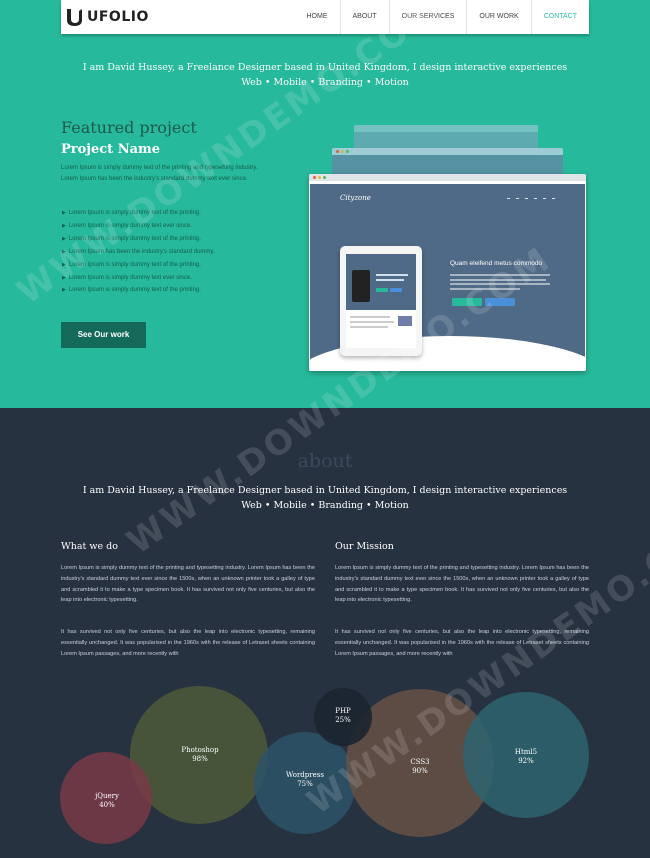 The width and height of the screenshot is (650, 858). What do you see at coordinates (111, 149) in the screenshot?
I see `project-name: Project Name` at bounding box center [111, 149].